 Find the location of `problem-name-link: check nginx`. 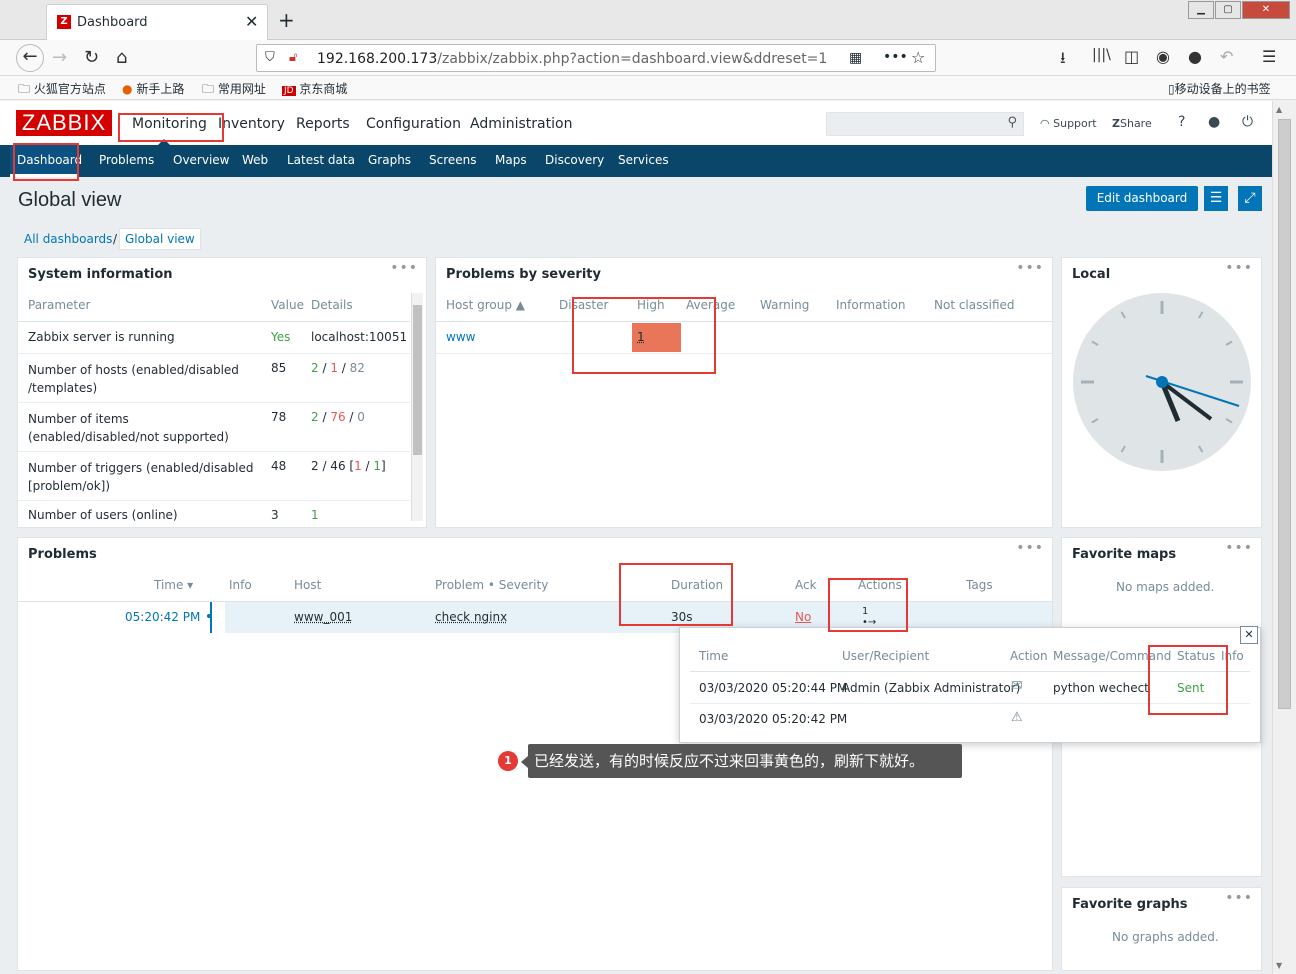

problem-name-link: check nginx is located at coordinates (471, 617).